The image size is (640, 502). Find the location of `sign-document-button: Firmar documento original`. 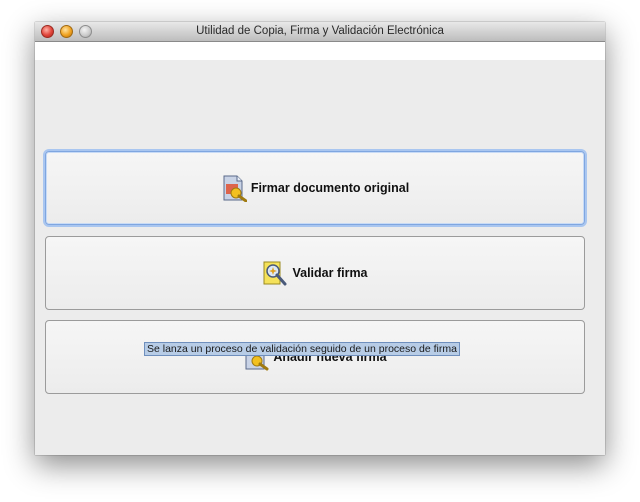

sign-document-button: Firmar documento original is located at coordinates (315, 188).